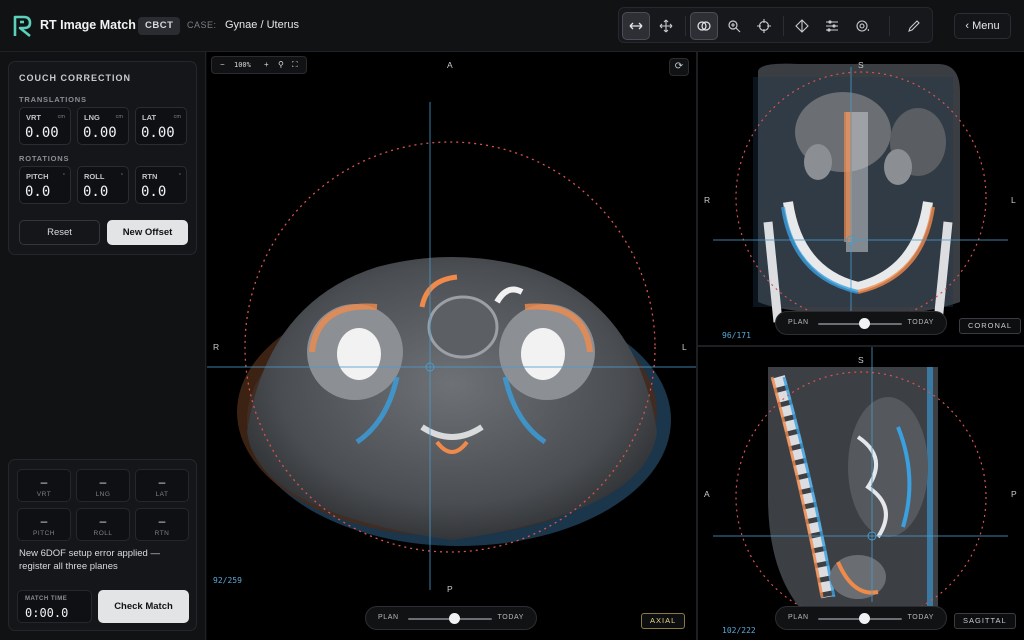  What do you see at coordinates (33, 117) in the screenshot?
I see `field-label: VRT` at bounding box center [33, 117].